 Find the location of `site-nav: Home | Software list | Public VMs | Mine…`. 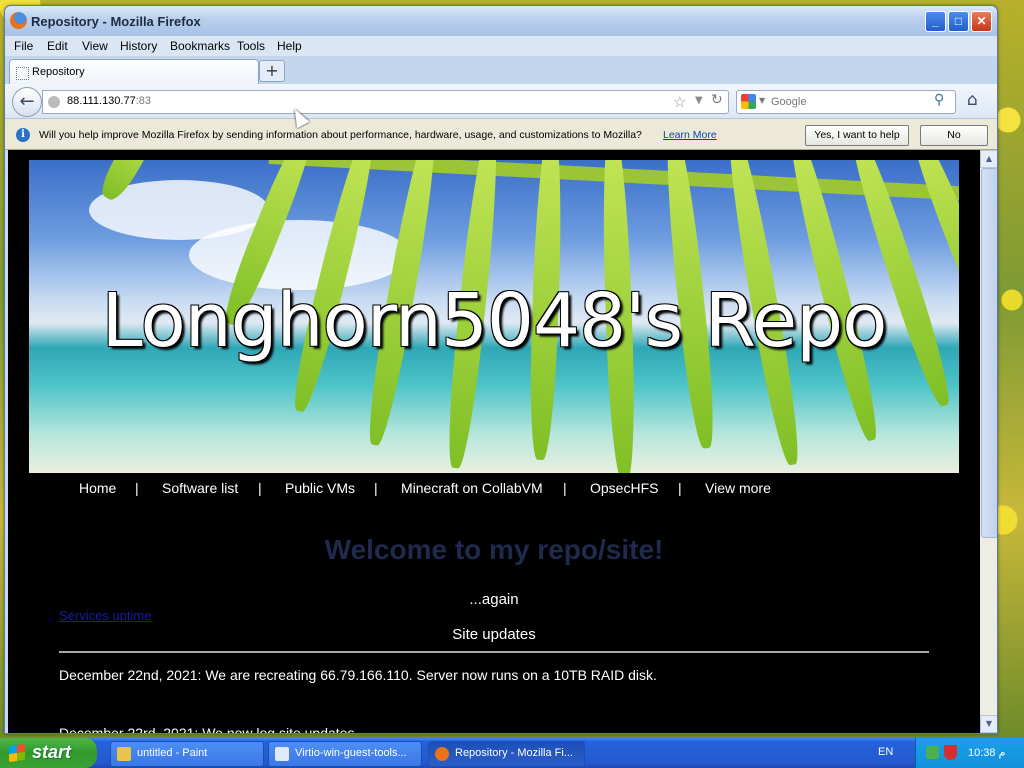

site-nav: Home | Software list | Public VMs | Mine… is located at coordinates (494, 488).